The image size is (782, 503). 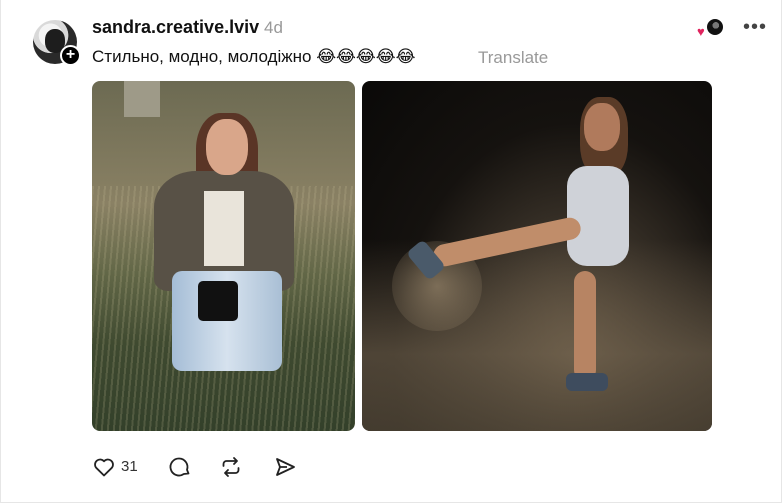 I want to click on post-caption: Стильно, модно, молодіжно 😂😂😂😂😂, so click(x=254, y=56).